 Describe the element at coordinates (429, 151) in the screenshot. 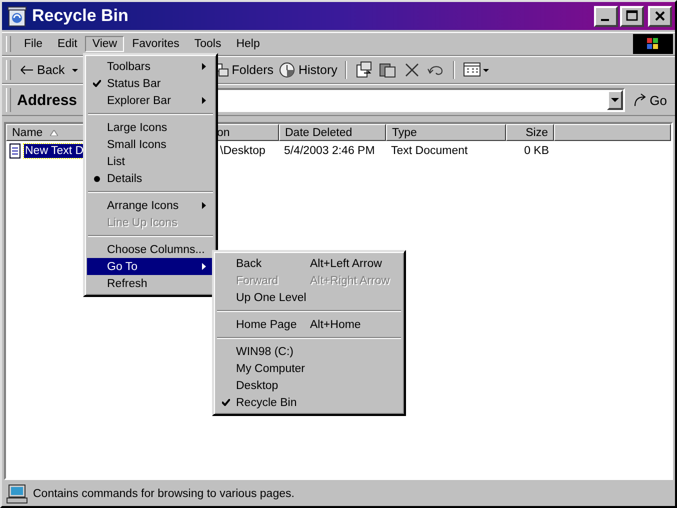

I see `table-cell: Text Document` at that location.